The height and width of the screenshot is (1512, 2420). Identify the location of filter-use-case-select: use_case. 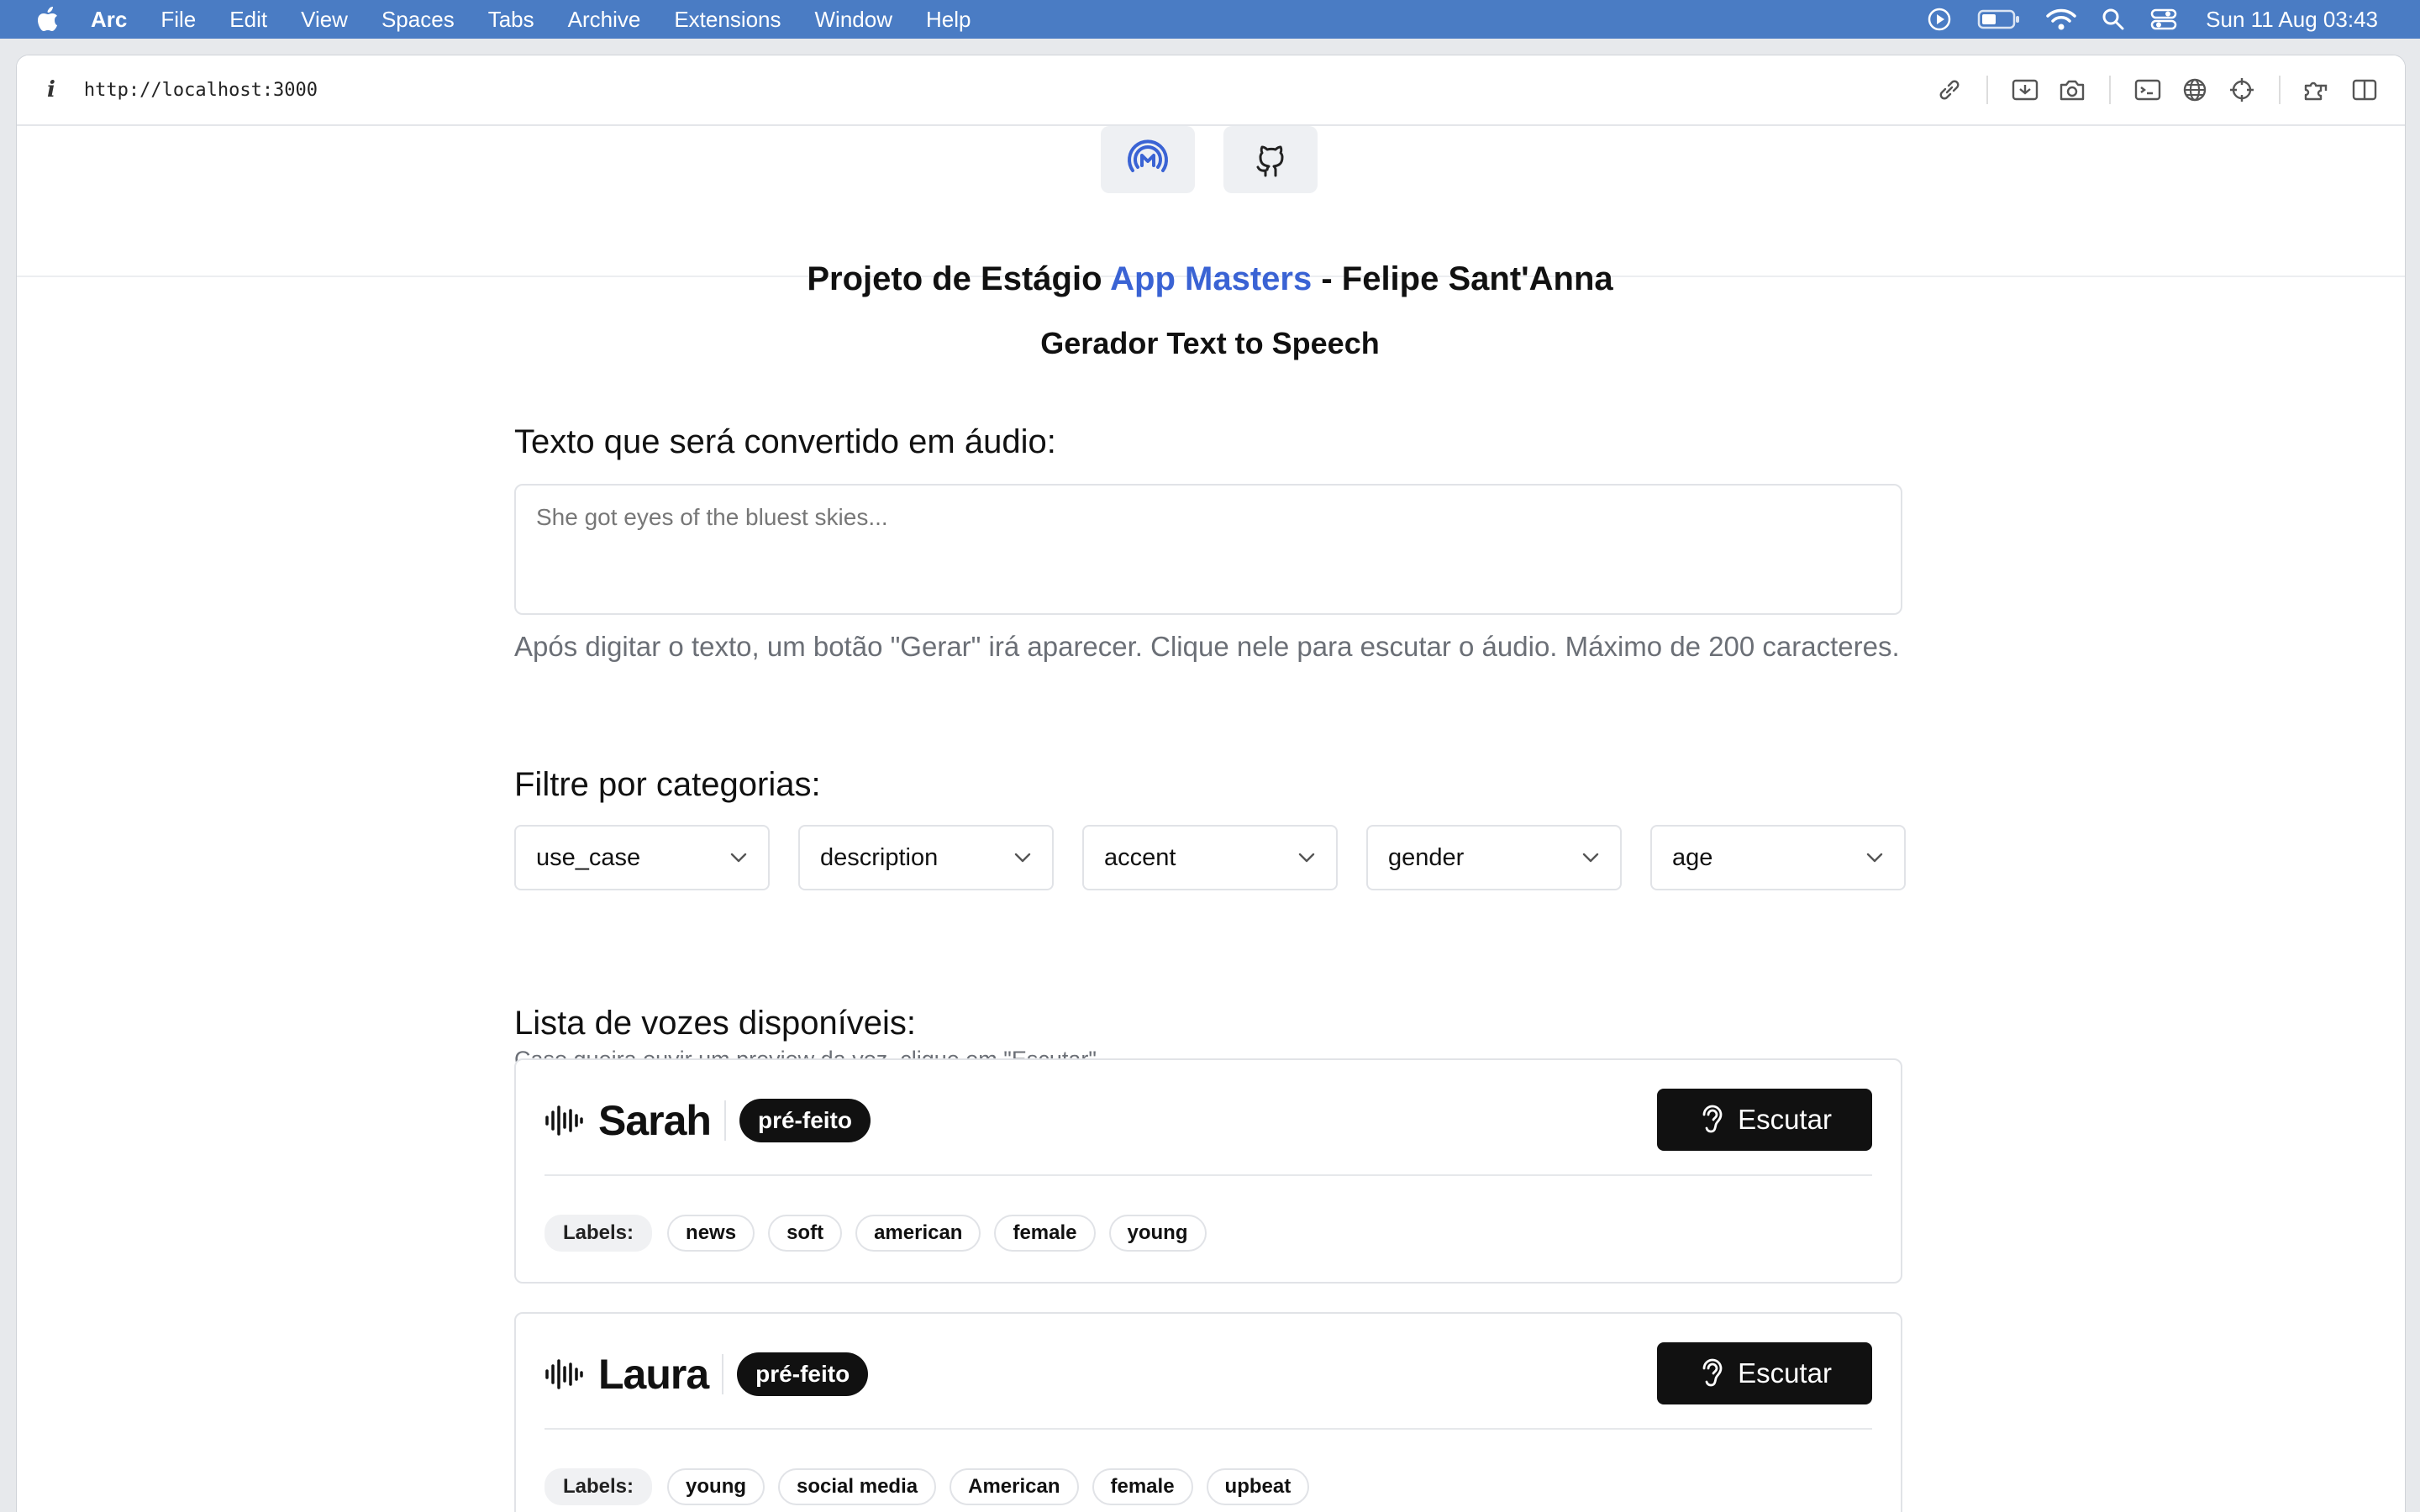
(642, 857).